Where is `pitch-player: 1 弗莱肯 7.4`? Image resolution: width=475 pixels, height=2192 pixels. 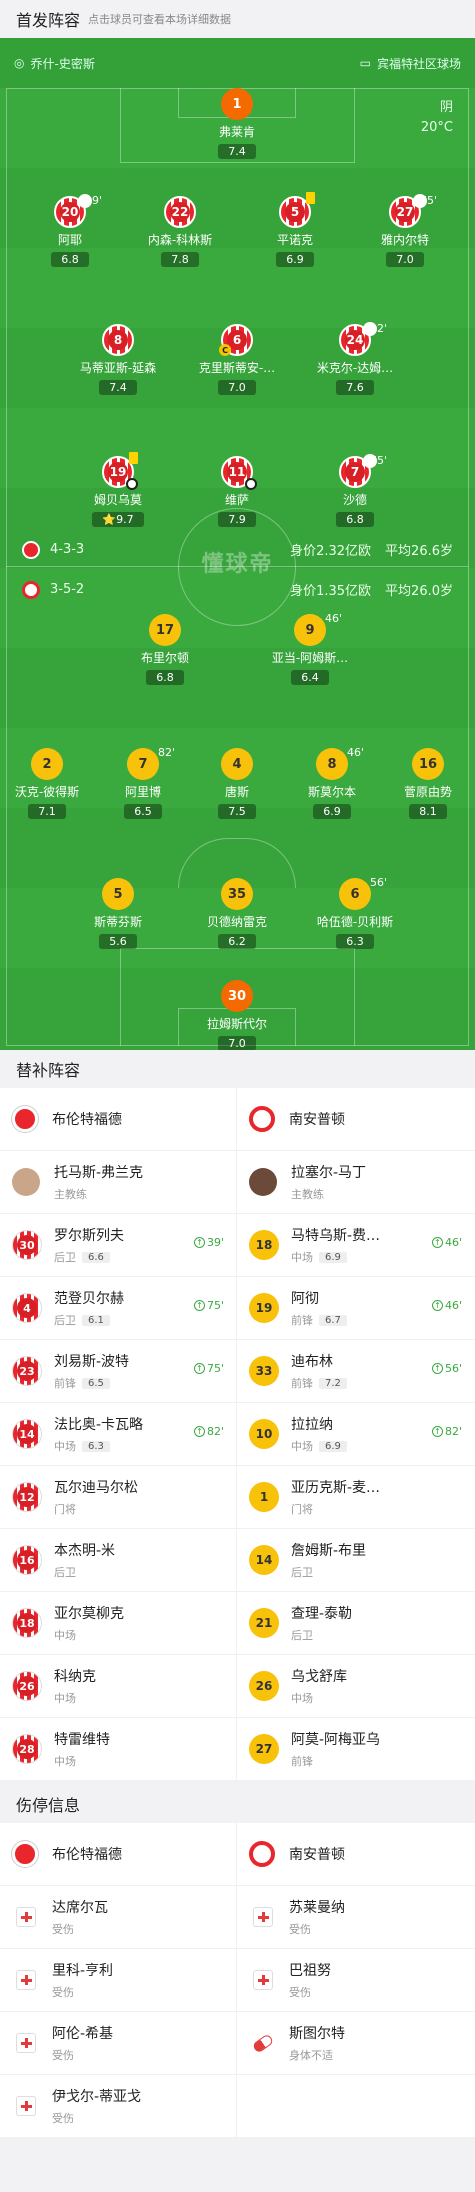
pitch-player: 1 弗莱肯 7.4 is located at coordinates (237, 123).